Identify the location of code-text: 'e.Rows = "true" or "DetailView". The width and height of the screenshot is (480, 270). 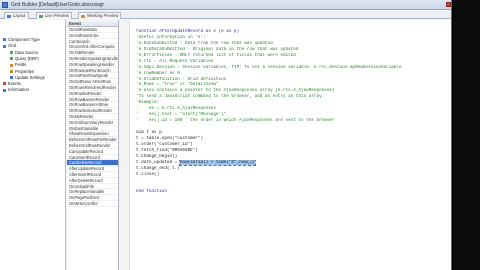
(177, 85).